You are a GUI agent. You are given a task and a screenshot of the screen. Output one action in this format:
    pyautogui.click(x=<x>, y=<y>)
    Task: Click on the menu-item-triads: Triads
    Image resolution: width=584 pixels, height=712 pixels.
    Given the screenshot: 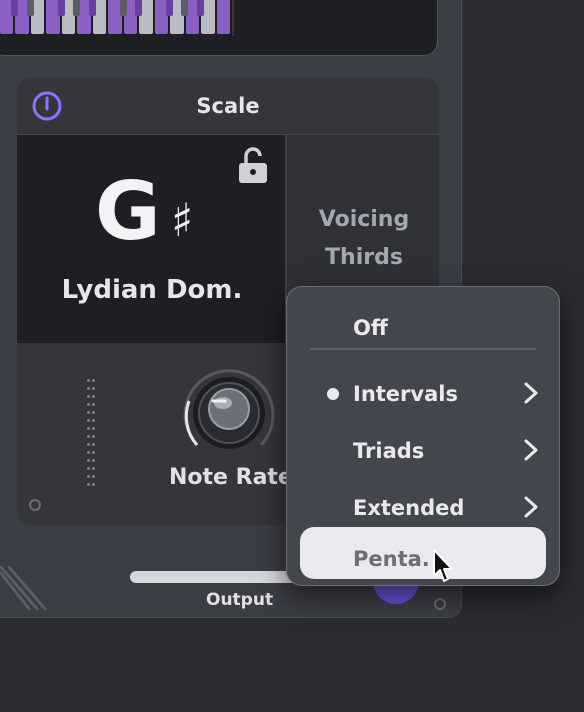 What is the action you would take?
    pyautogui.click(x=423, y=444)
    